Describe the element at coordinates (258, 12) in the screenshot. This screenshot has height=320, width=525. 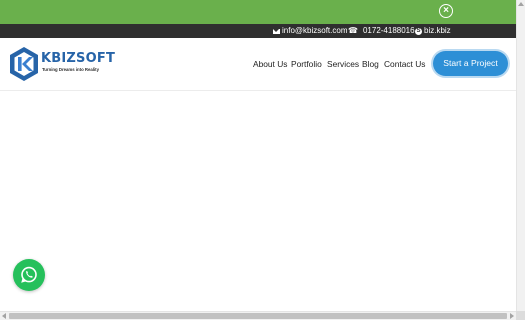
I see `top-banner: ×` at that location.